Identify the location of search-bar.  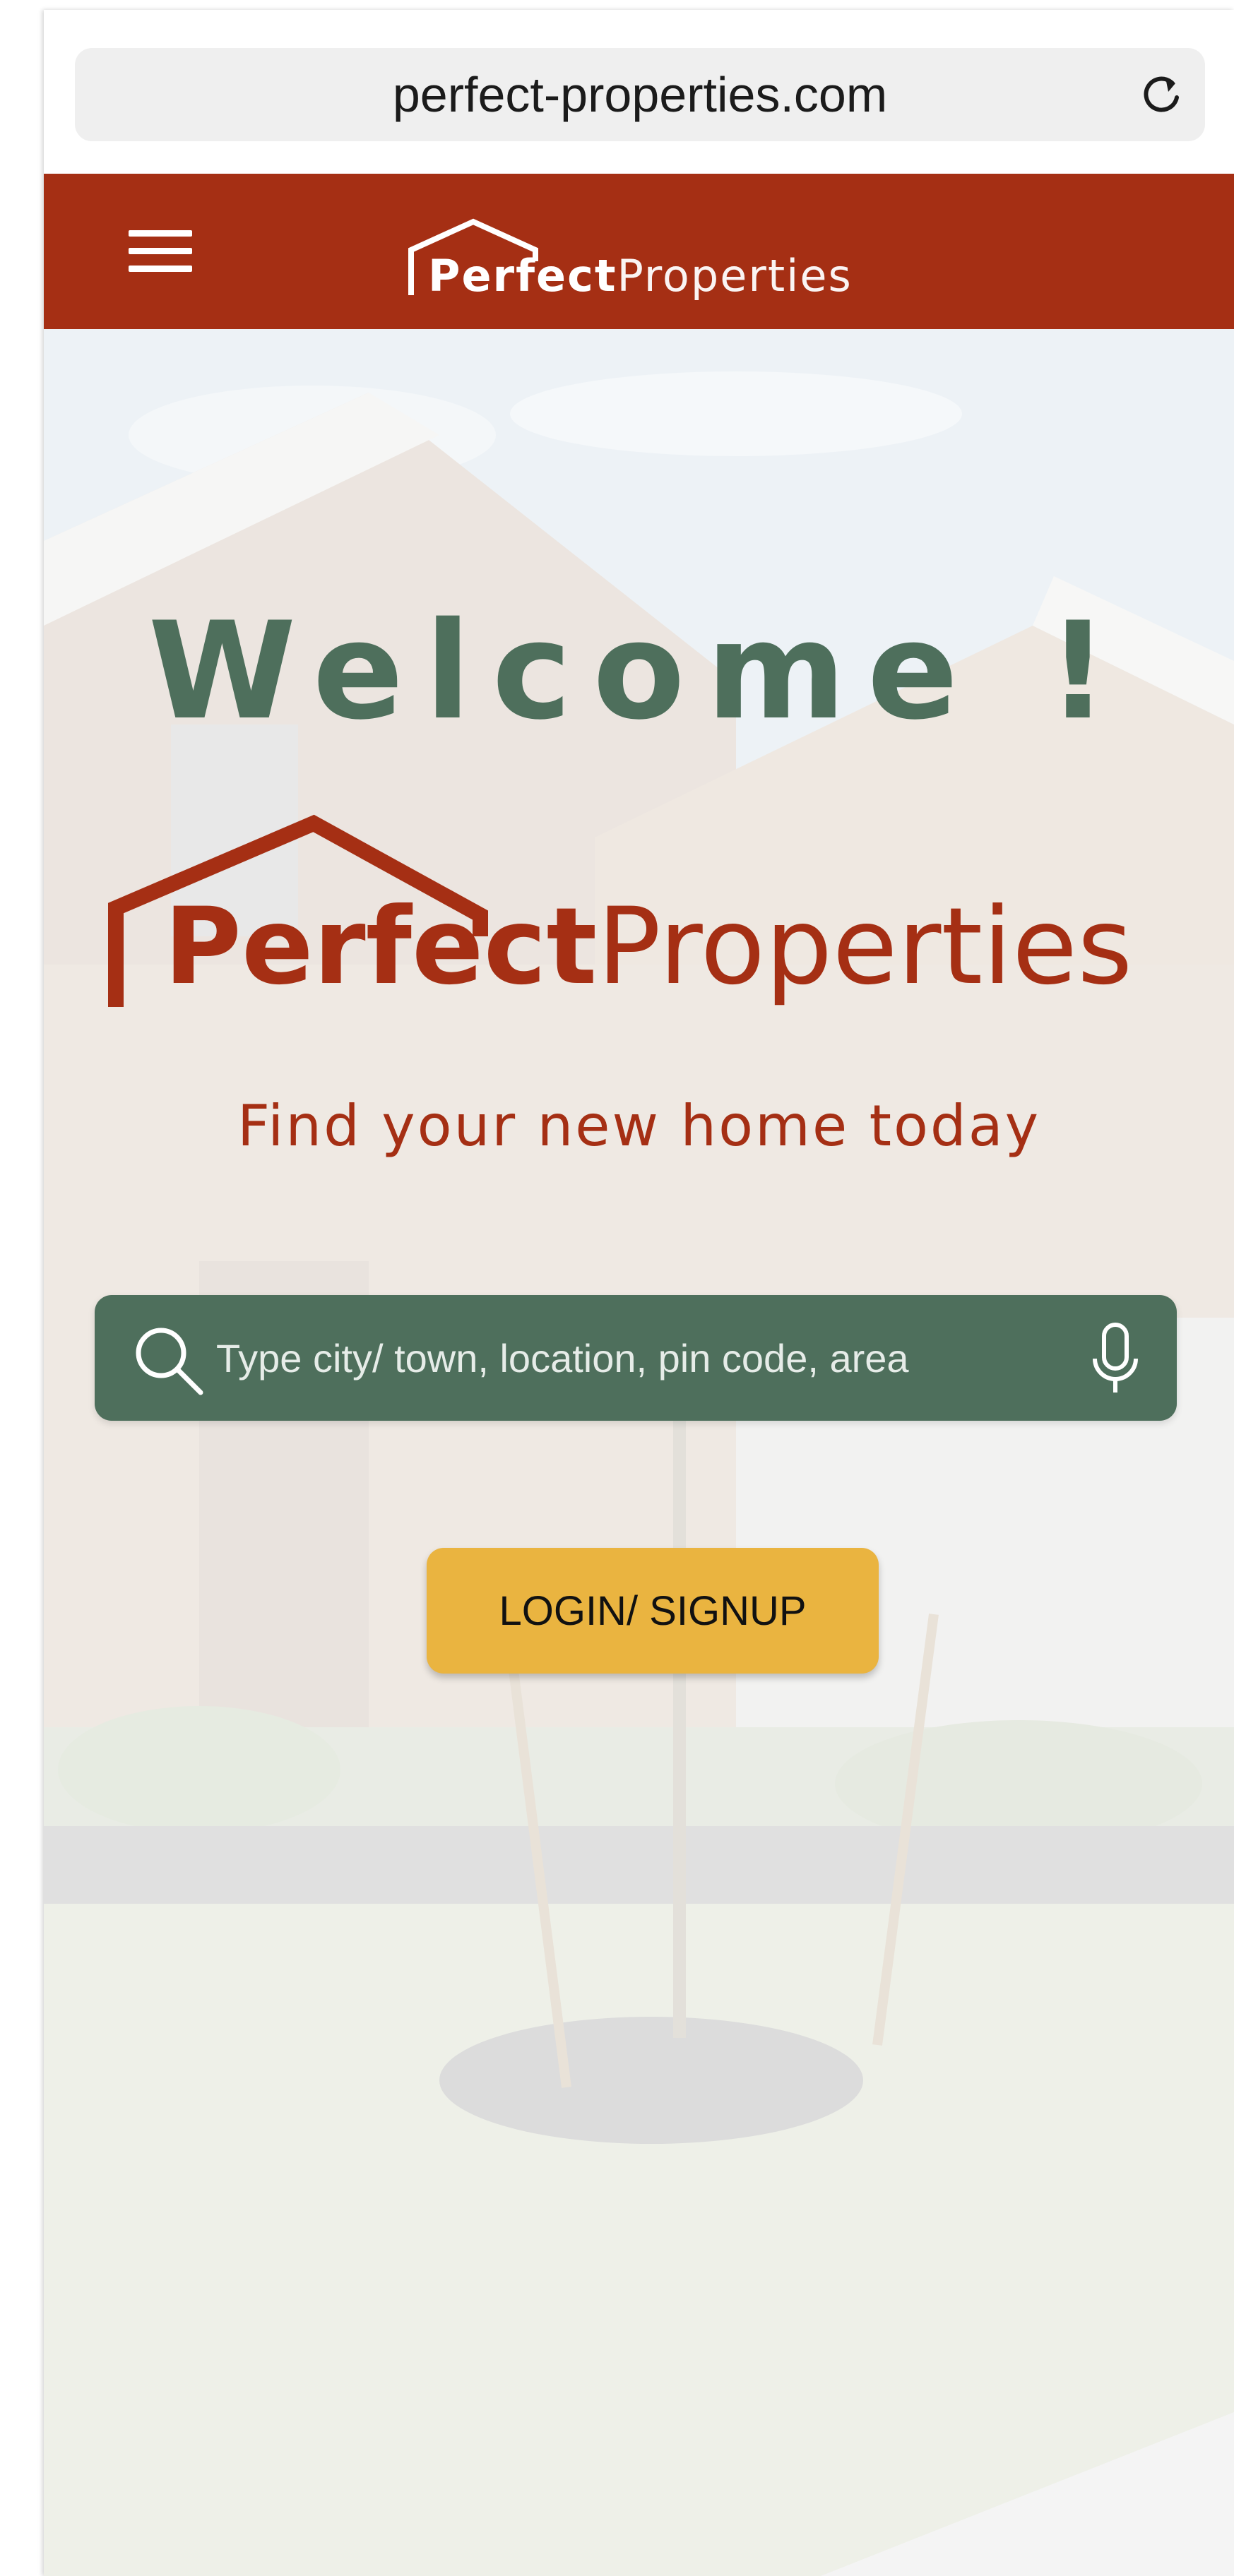
(636, 1358).